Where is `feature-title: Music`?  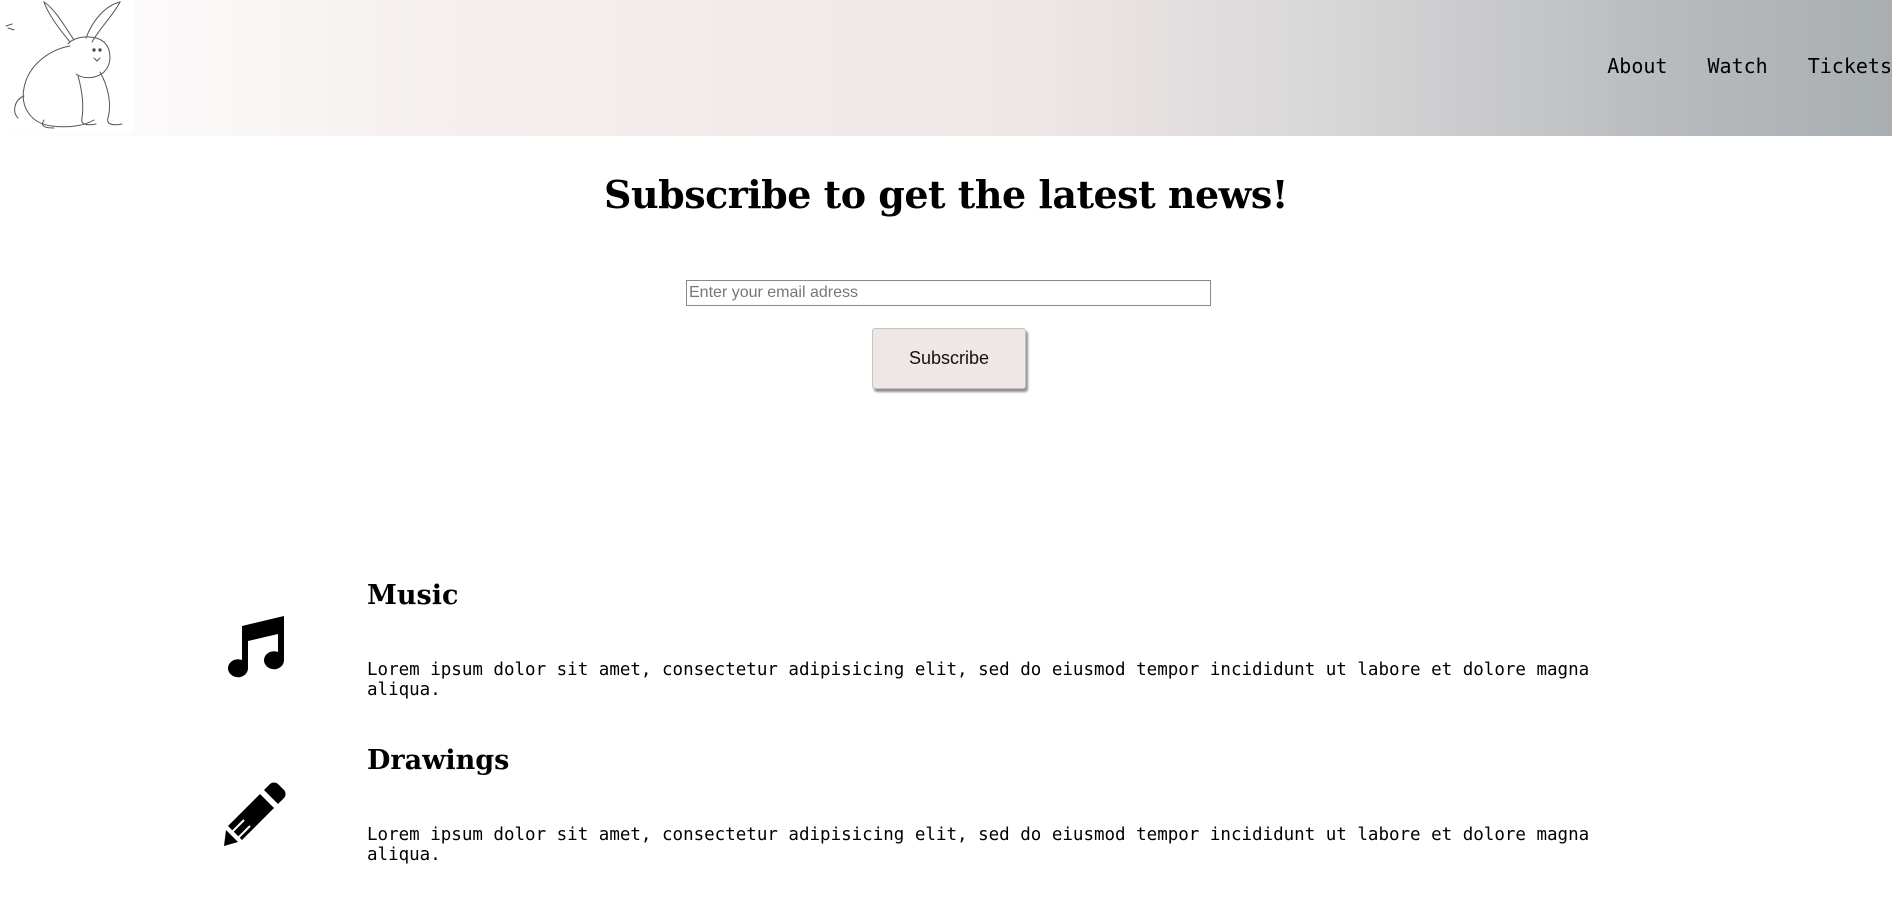 feature-title: Music is located at coordinates (413, 595).